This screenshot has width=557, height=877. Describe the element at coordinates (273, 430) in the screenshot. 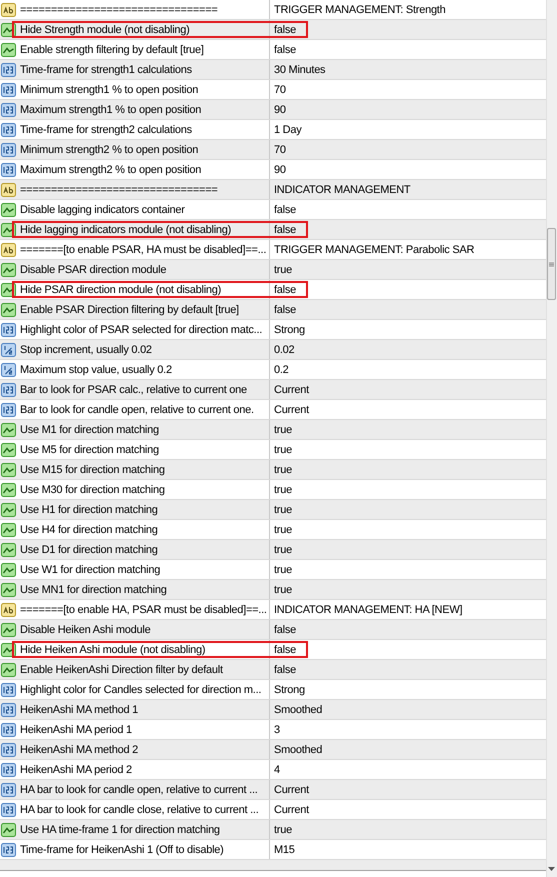

I see `table-row: Use M1 for direction matching true` at that location.